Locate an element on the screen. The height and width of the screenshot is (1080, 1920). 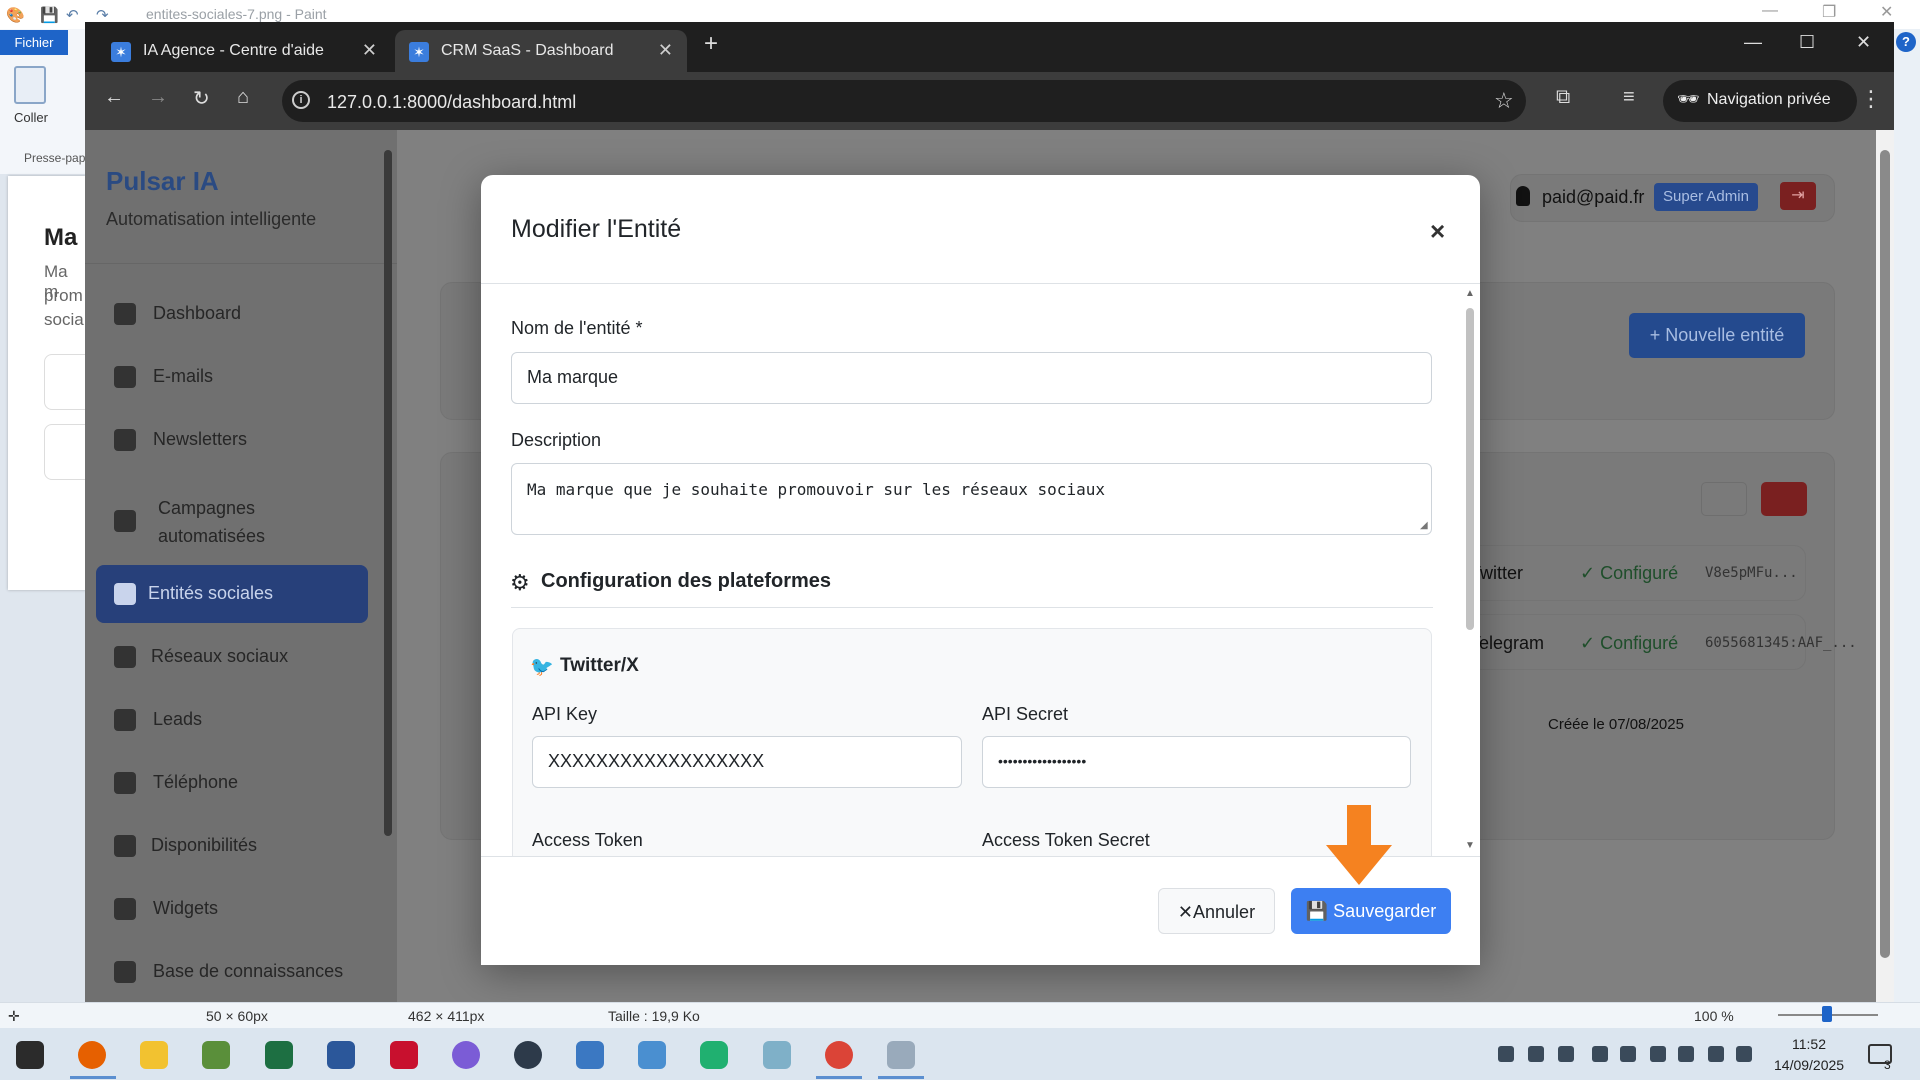
page-scrollbar is located at coordinates (1885, 569).